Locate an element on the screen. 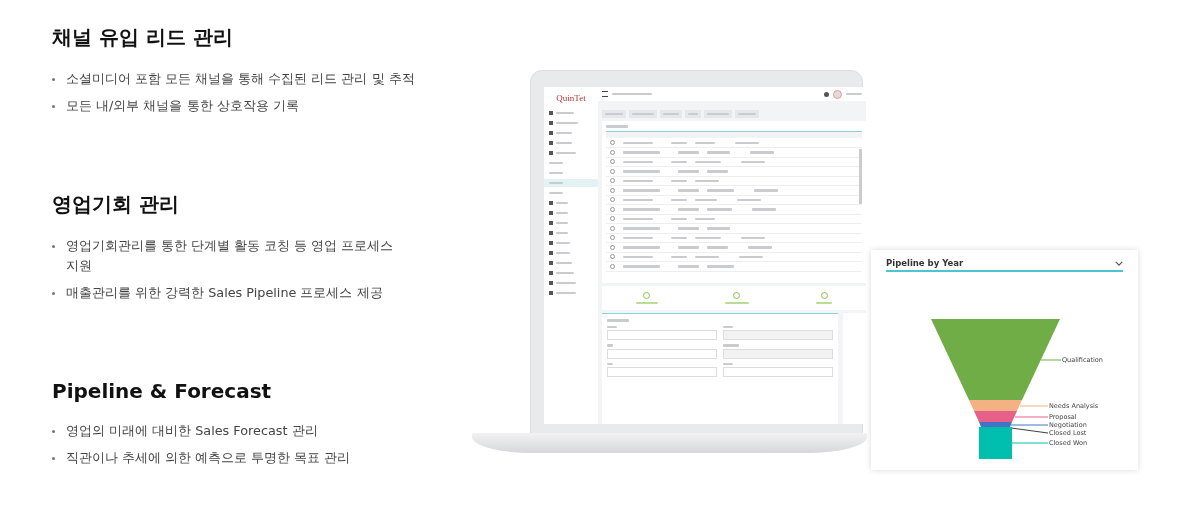 This screenshot has height=517, width=1194. bullet-text: 직관이나 추세에 의한 예측으로 투명한 목표 관리 is located at coordinates (209, 458).